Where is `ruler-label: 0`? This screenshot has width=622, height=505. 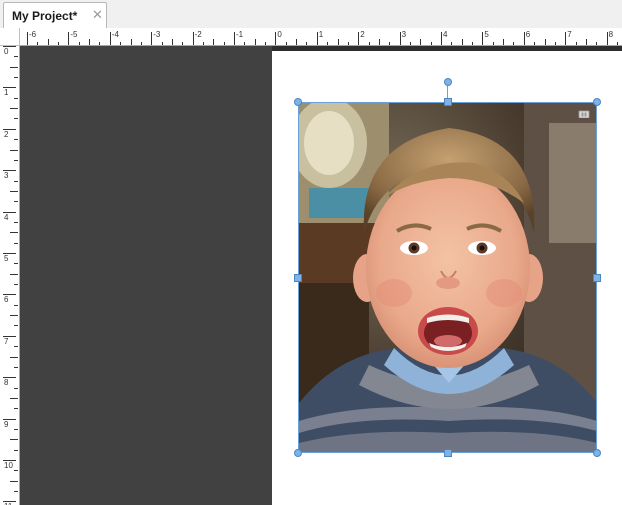 ruler-label: 0 is located at coordinates (279, 34).